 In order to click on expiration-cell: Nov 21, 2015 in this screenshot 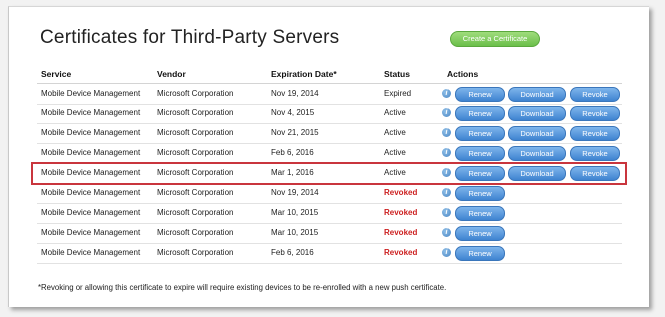, I will do `click(295, 132)`.